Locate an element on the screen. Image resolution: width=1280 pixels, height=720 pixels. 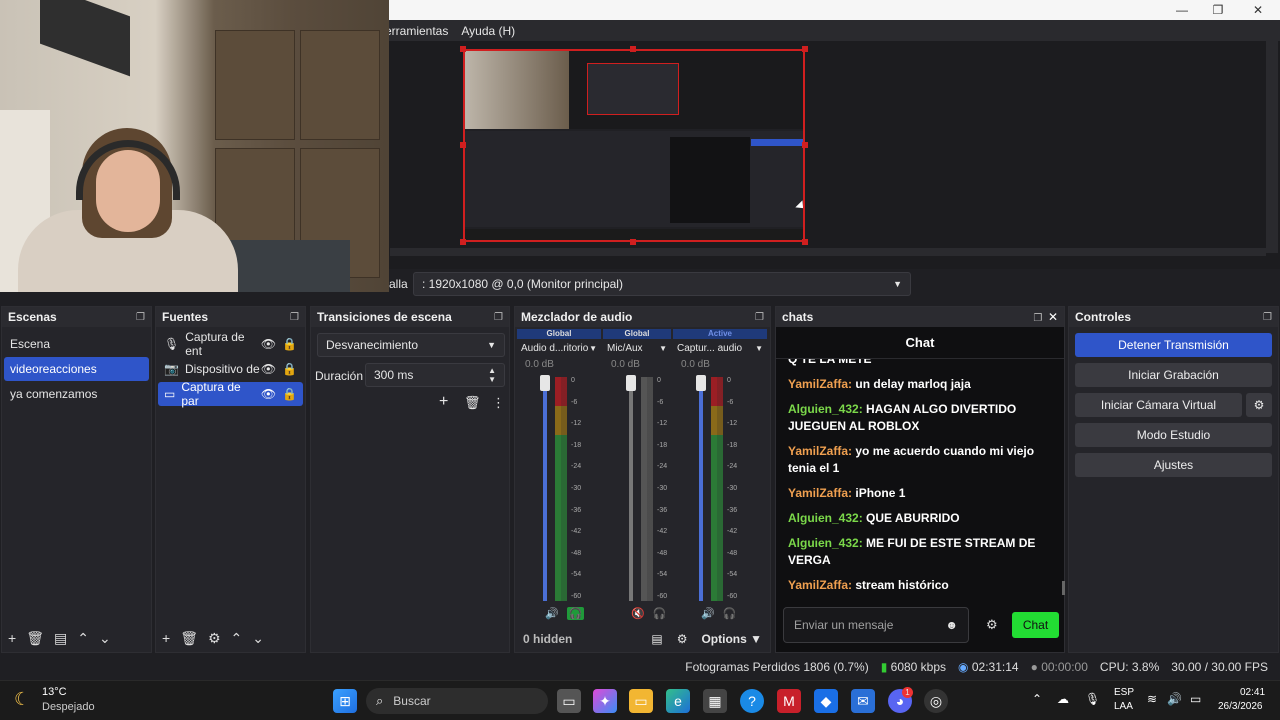
language-code: ESP is located at coordinates (1124, 692).